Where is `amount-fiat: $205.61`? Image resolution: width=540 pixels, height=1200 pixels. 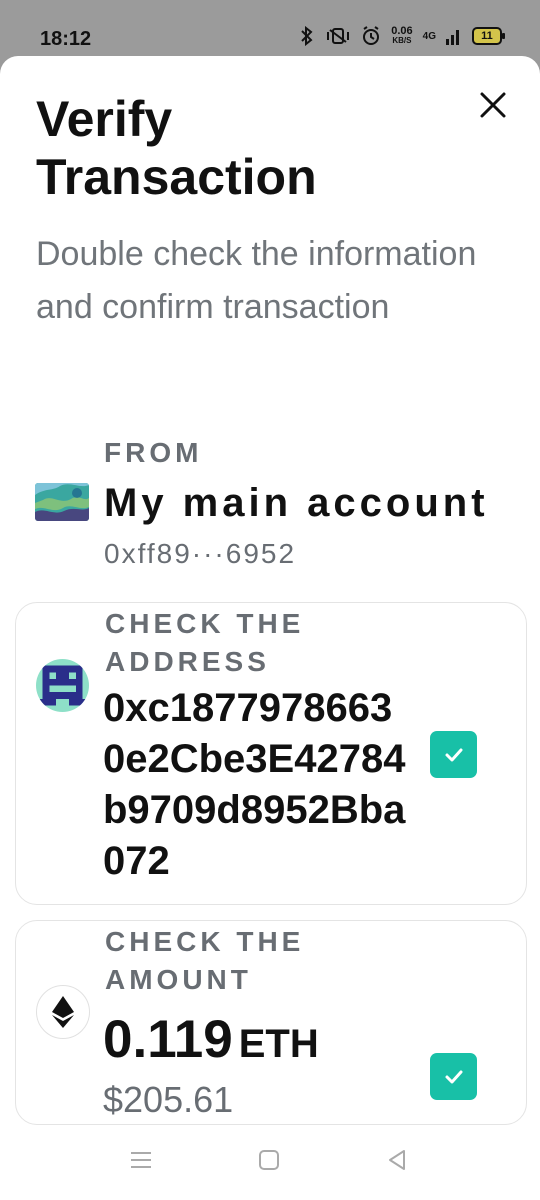 amount-fiat: $205.61 is located at coordinates (168, 1099).